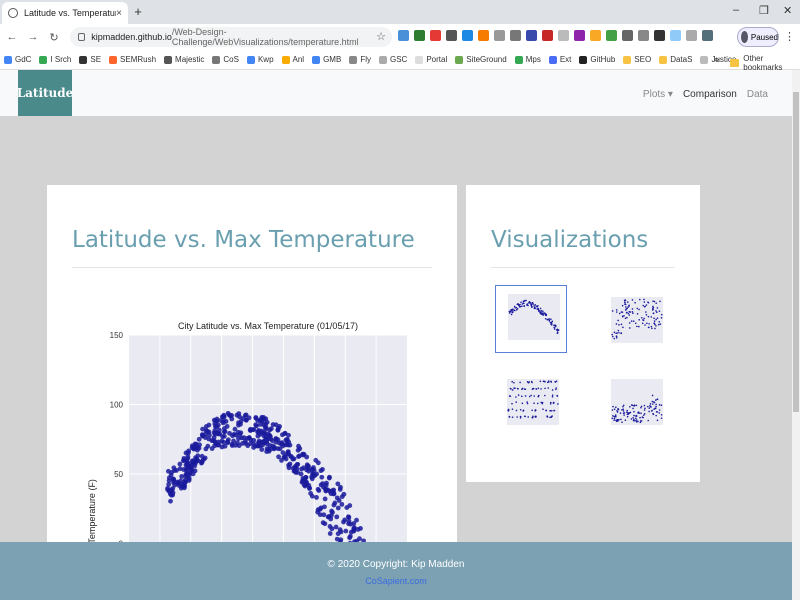  I want to click on bookmark-star-icon: ☆, so click(381, 36).